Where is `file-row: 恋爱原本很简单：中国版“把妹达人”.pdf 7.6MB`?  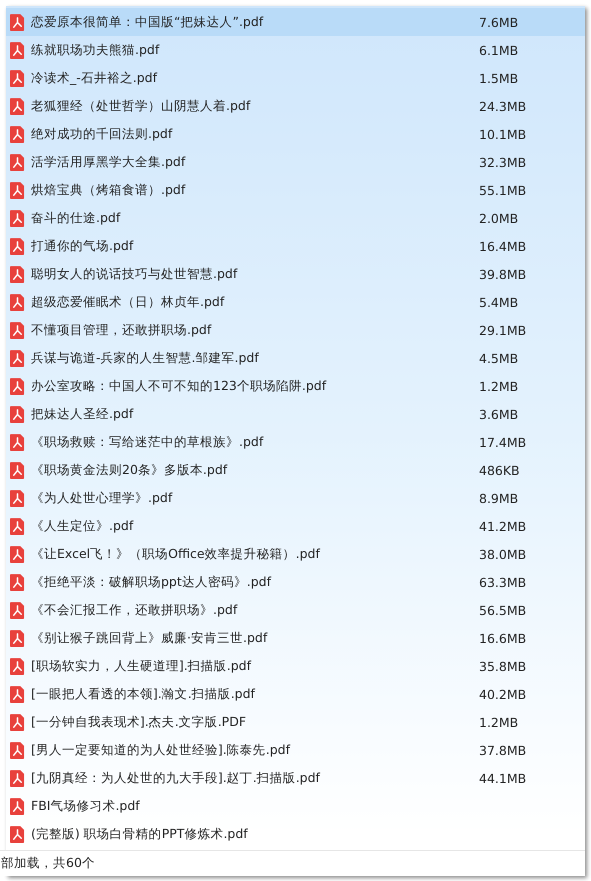
file-row: 恋爱原本很简单：中国版“把妹达人”.pdf 7.6MB is located at coordinates (295, 22).